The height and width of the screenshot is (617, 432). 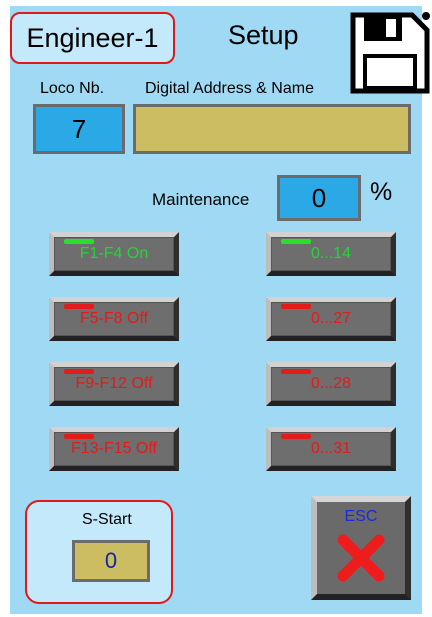 I want to click on range-27-label: 0...27, so click(x=331, y=318).